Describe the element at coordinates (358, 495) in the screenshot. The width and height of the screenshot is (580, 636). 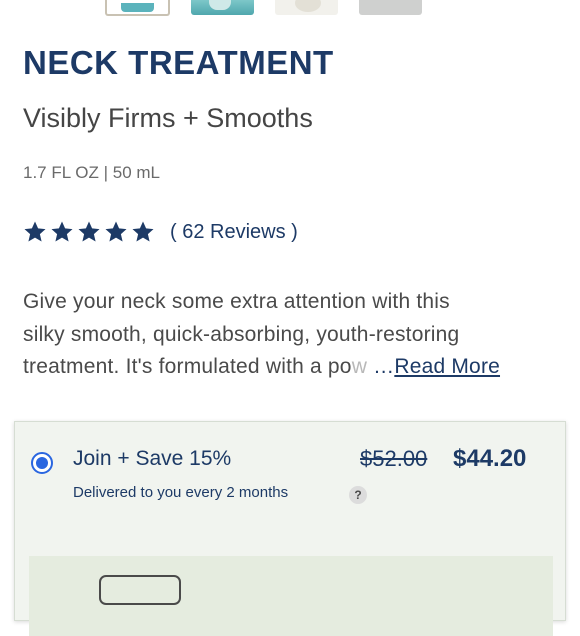
I see `question-icon: ?` at that location.